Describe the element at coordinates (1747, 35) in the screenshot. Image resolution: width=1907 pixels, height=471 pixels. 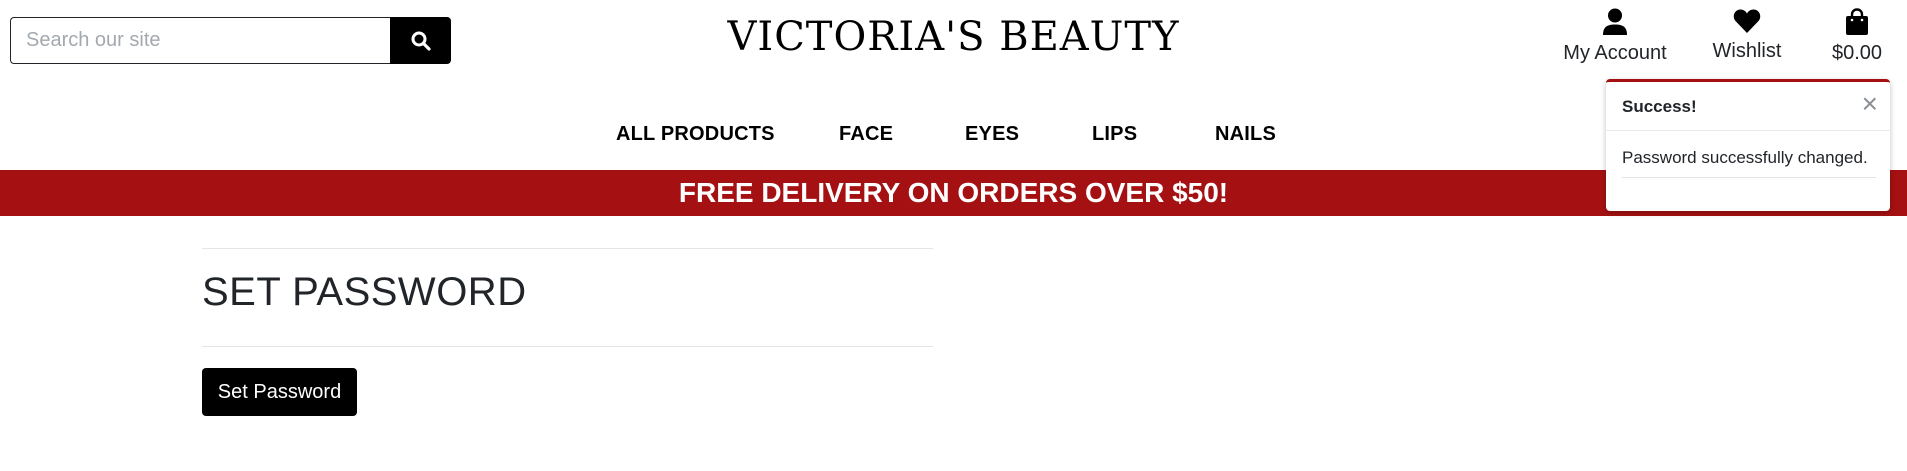
I see `wishlist-link: Wishlist` at that location.